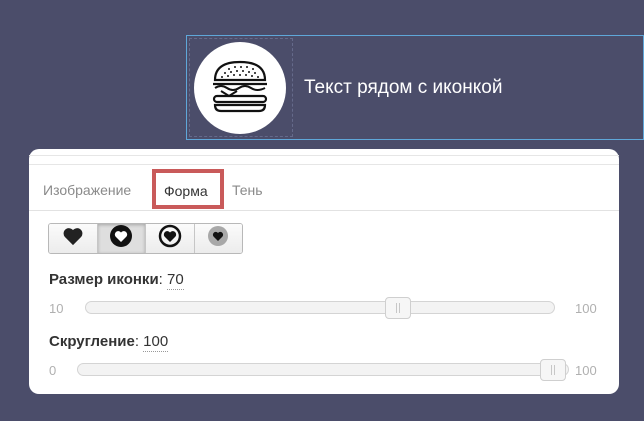 This screenshot has height=421, width=644. I want to click on size-label-row: Размер иконки: 70, so click(116, 280).